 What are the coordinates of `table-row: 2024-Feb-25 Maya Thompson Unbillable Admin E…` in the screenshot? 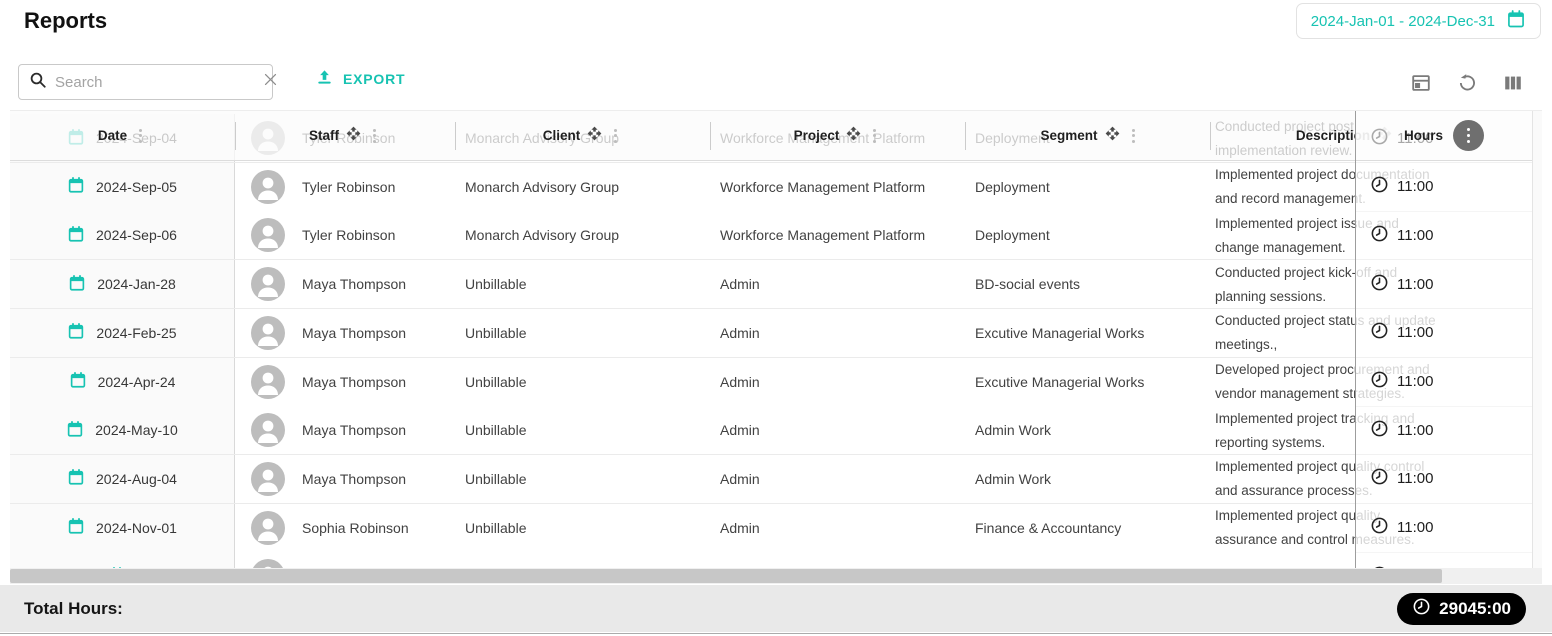 It's located at (776, 333).